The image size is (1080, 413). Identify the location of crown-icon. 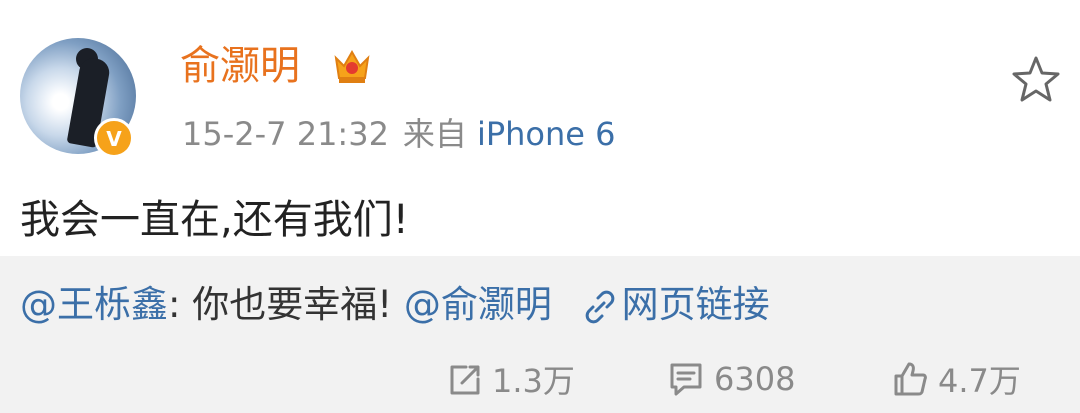
(352, 66).